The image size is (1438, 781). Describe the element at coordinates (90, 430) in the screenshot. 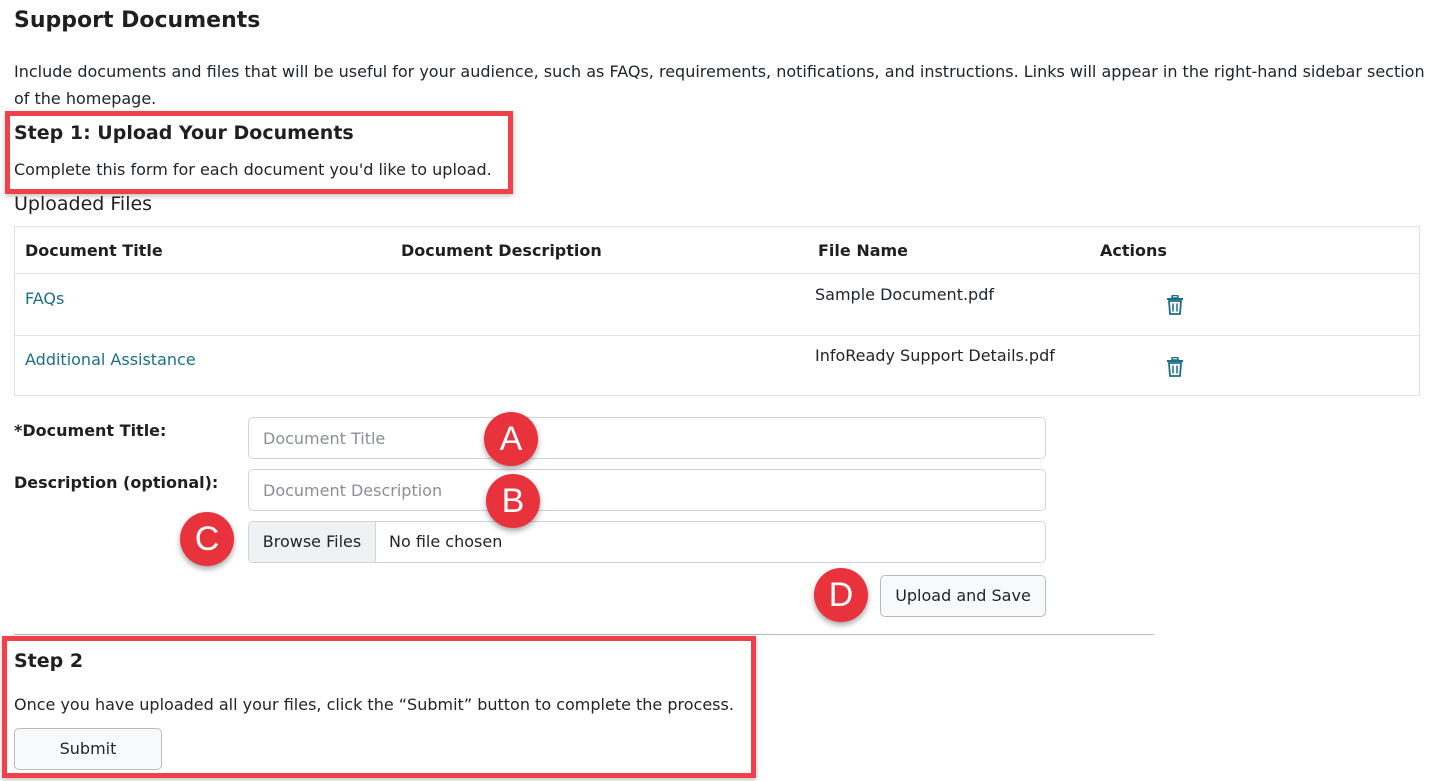

I see `document-title-label: *Document Title:` at that location.